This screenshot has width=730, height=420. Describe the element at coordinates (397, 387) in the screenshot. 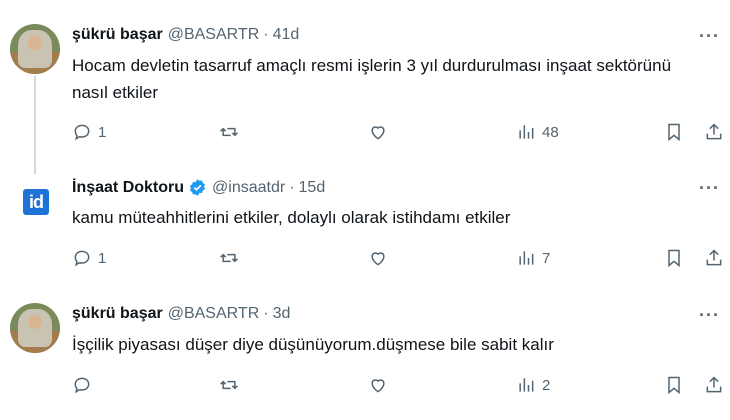

I see `tweet-actions: 2` at that location.